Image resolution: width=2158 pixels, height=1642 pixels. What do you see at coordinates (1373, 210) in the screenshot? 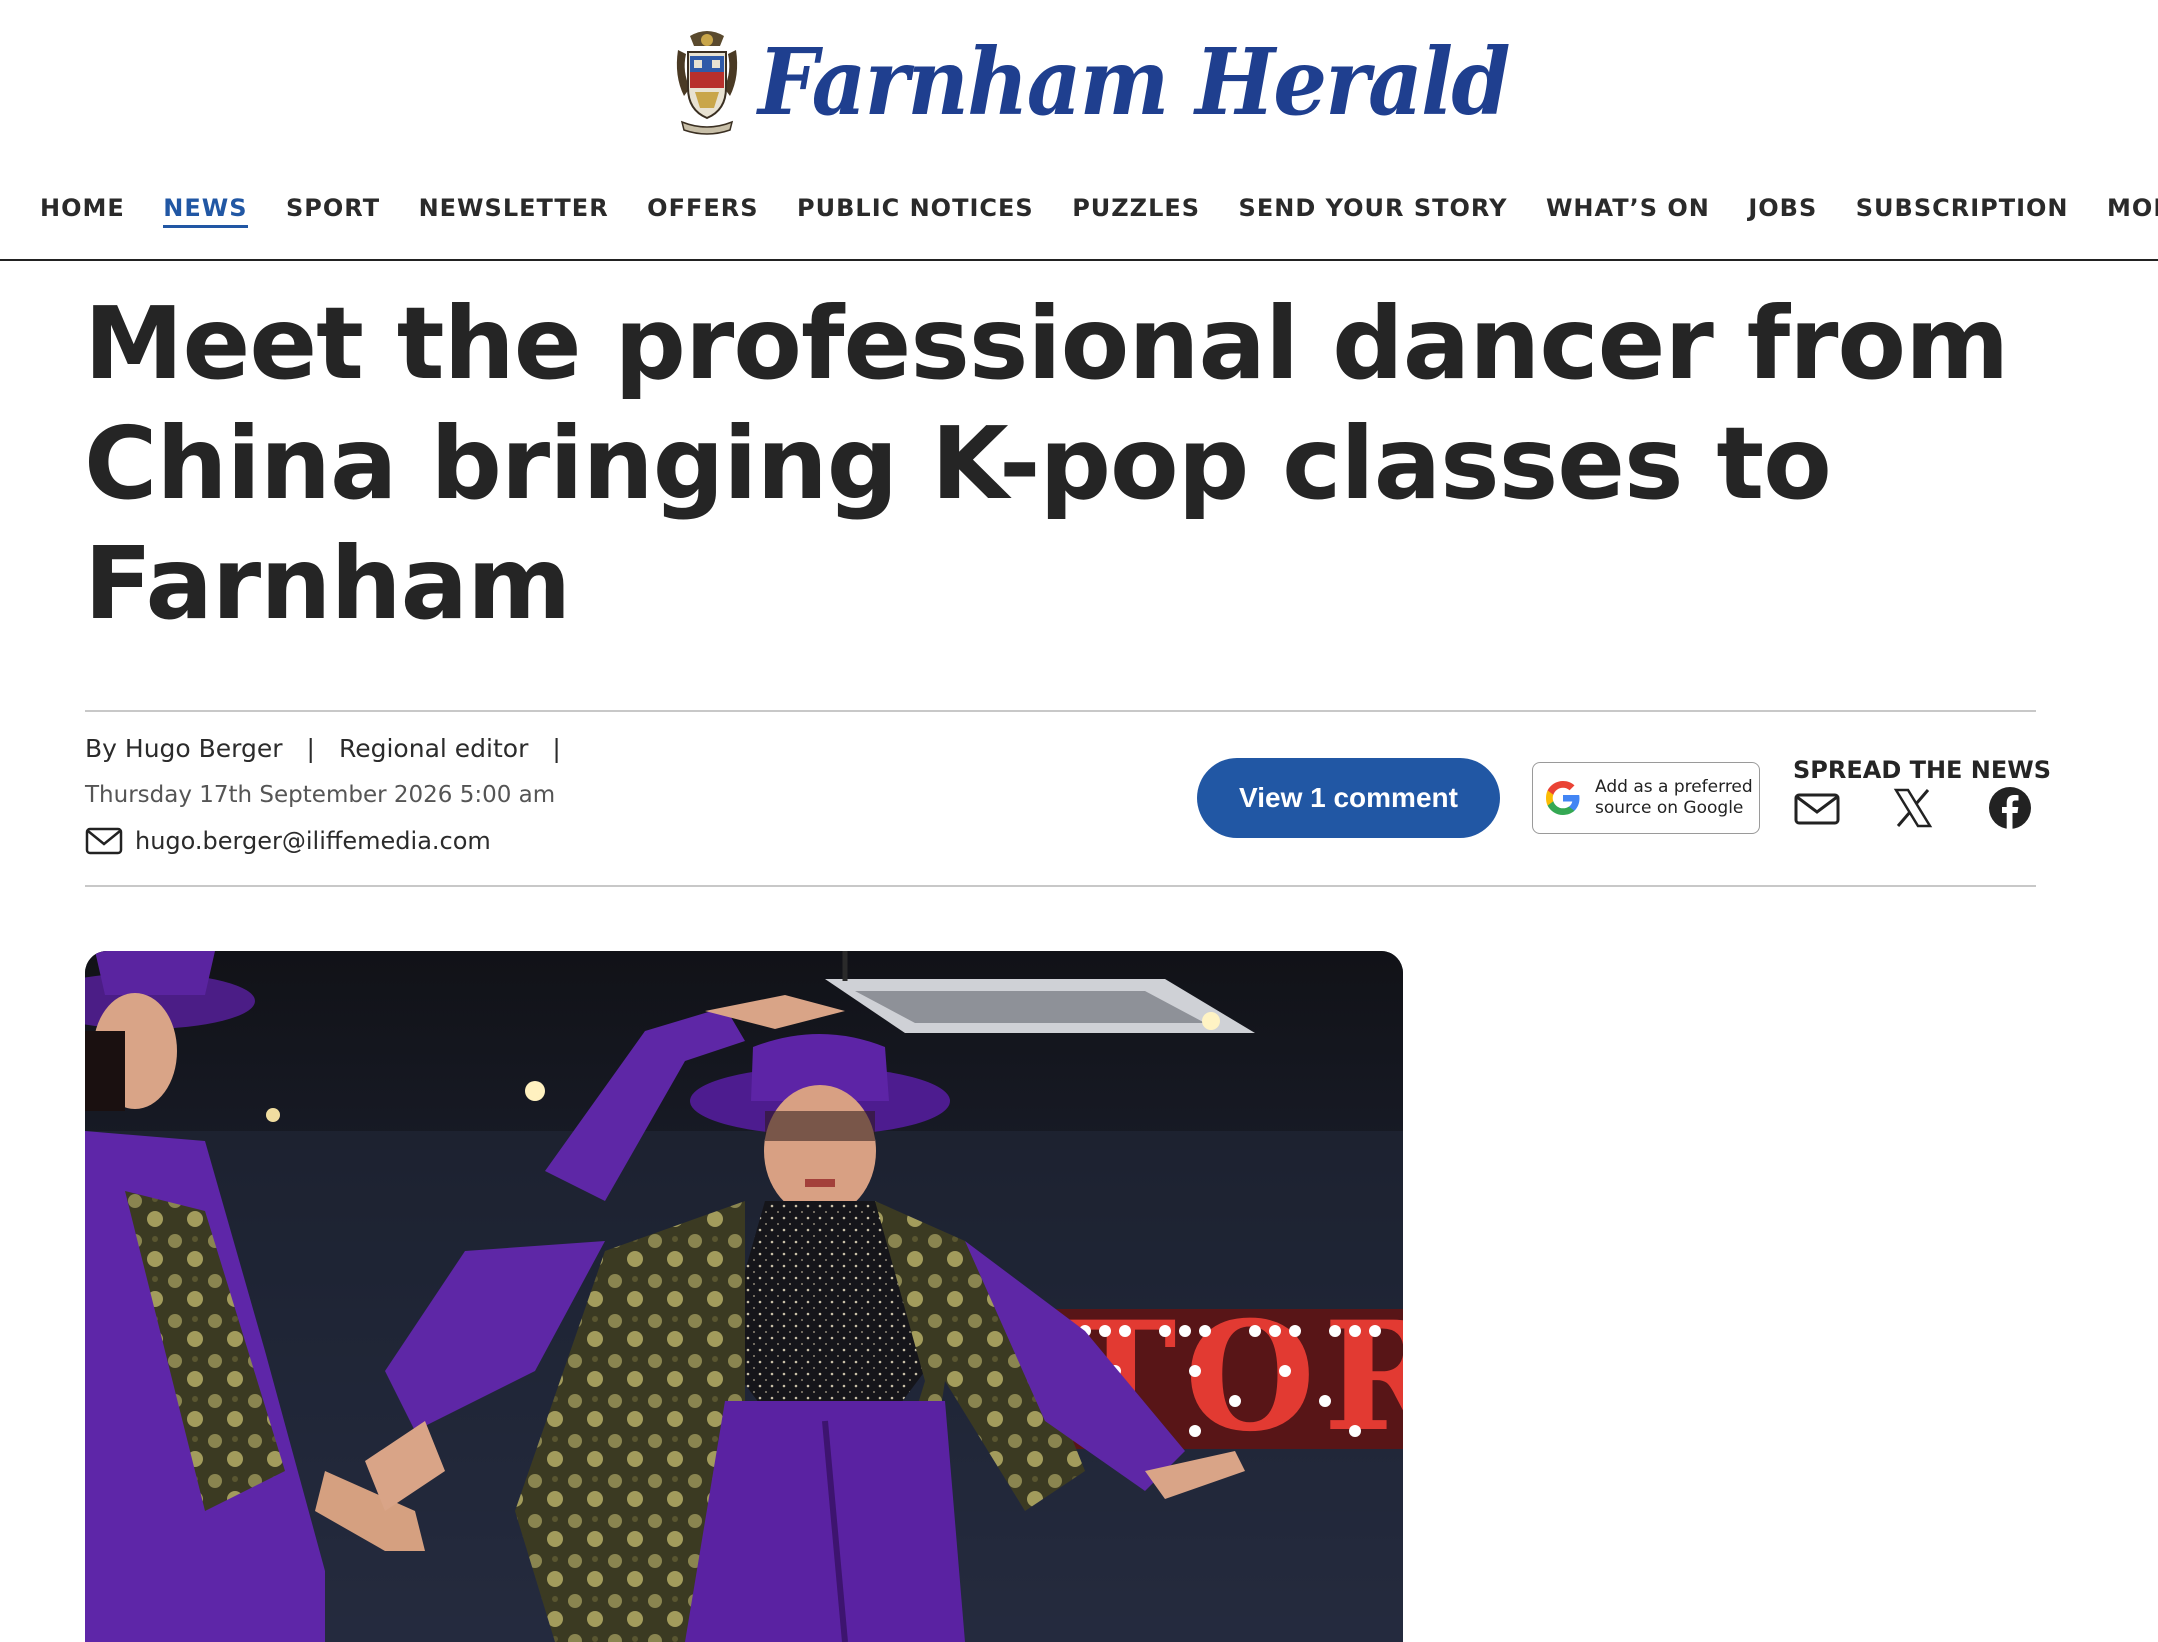
I see `nav-item-send-your-story: SEND YOUR STORY` at bounding box center [1373, 210].